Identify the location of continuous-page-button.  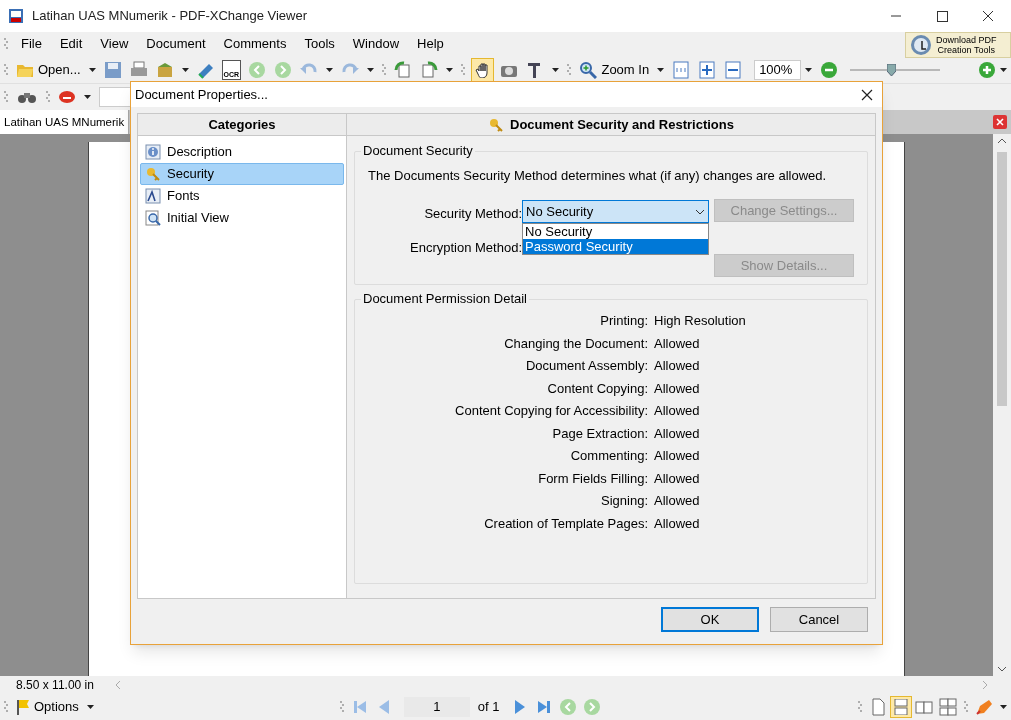
(901, 707).